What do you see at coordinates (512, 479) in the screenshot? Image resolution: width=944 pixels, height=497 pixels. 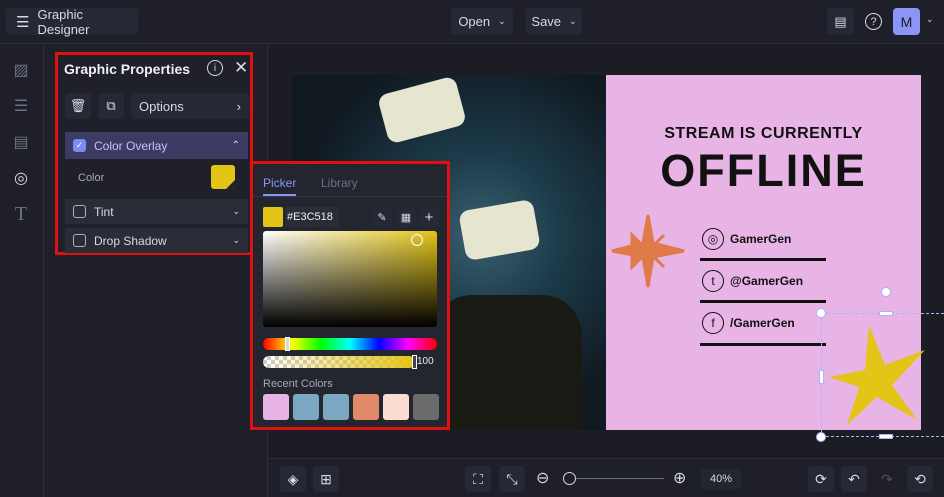 I see `shrink-button: ⤡` at bounding box center [512, 479].